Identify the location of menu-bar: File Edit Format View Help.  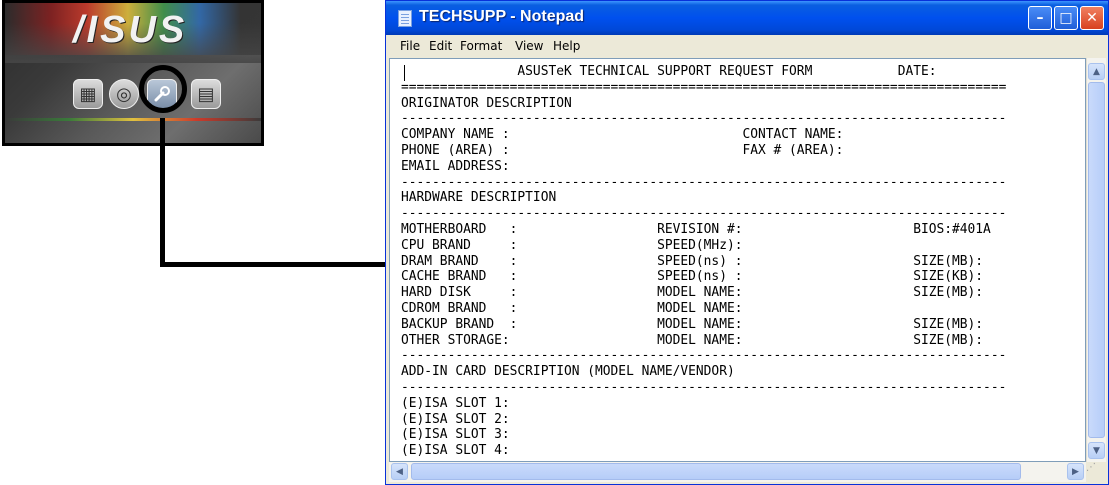
(747, 46).